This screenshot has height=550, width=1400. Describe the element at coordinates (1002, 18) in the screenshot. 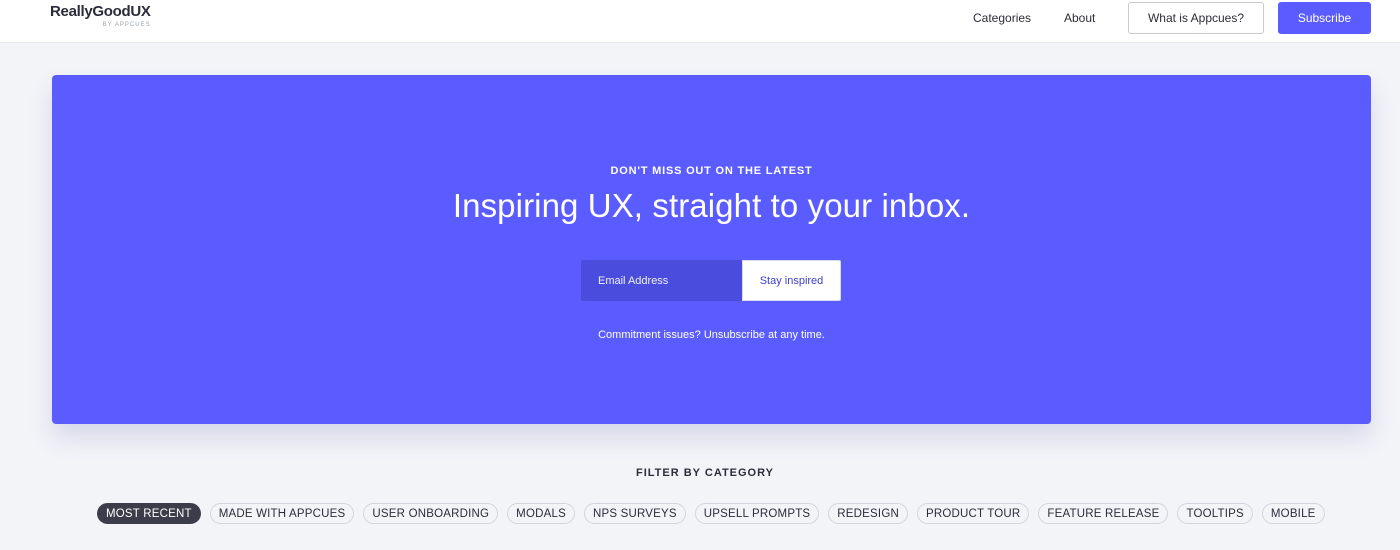

I see `nav-categories-link: Categories` at that location.